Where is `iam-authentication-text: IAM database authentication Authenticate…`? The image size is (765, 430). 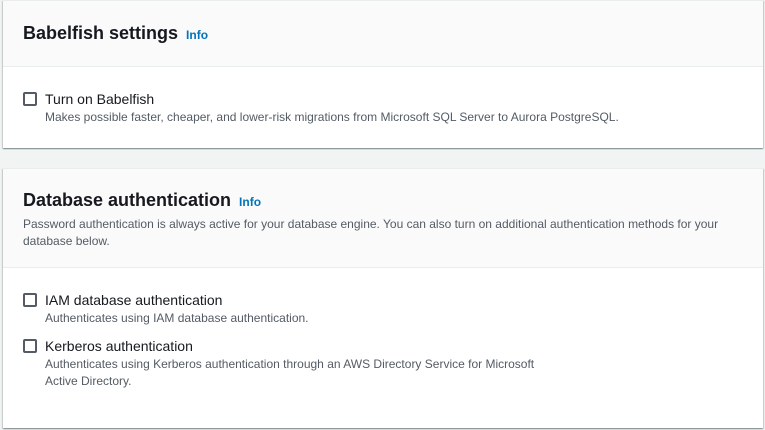
iam-authentication-text: IAM database authentication Authenticate… is located at coordinates (305, 308).